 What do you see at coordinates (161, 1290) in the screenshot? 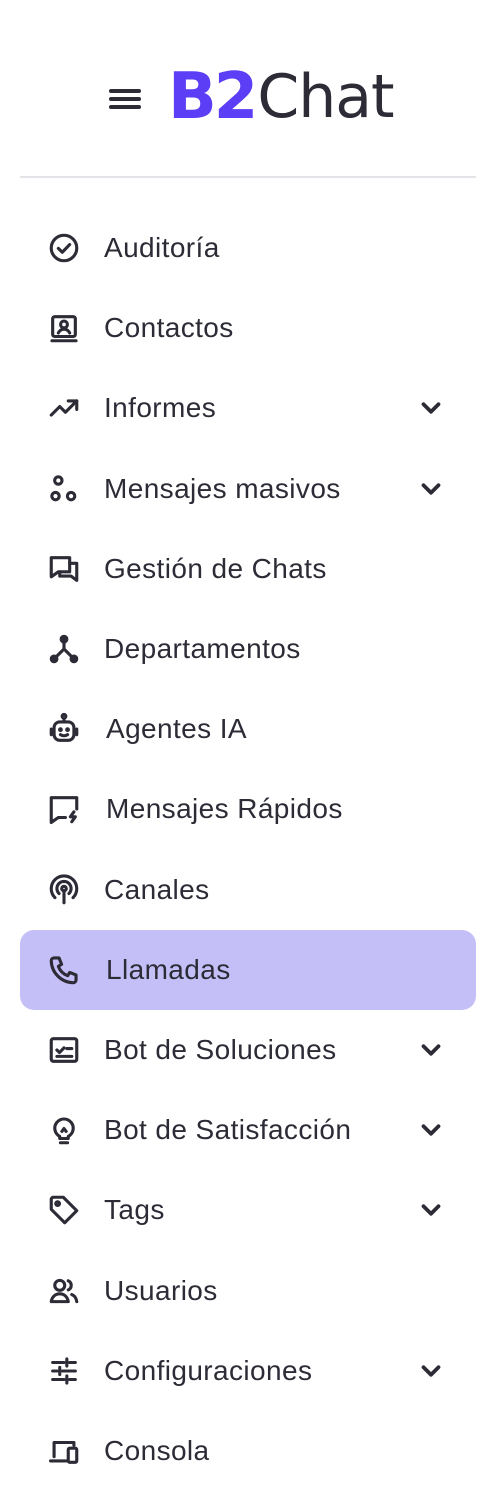
I see `sidebar-item-label: Usuarios` at bounding box center [161, 1290].